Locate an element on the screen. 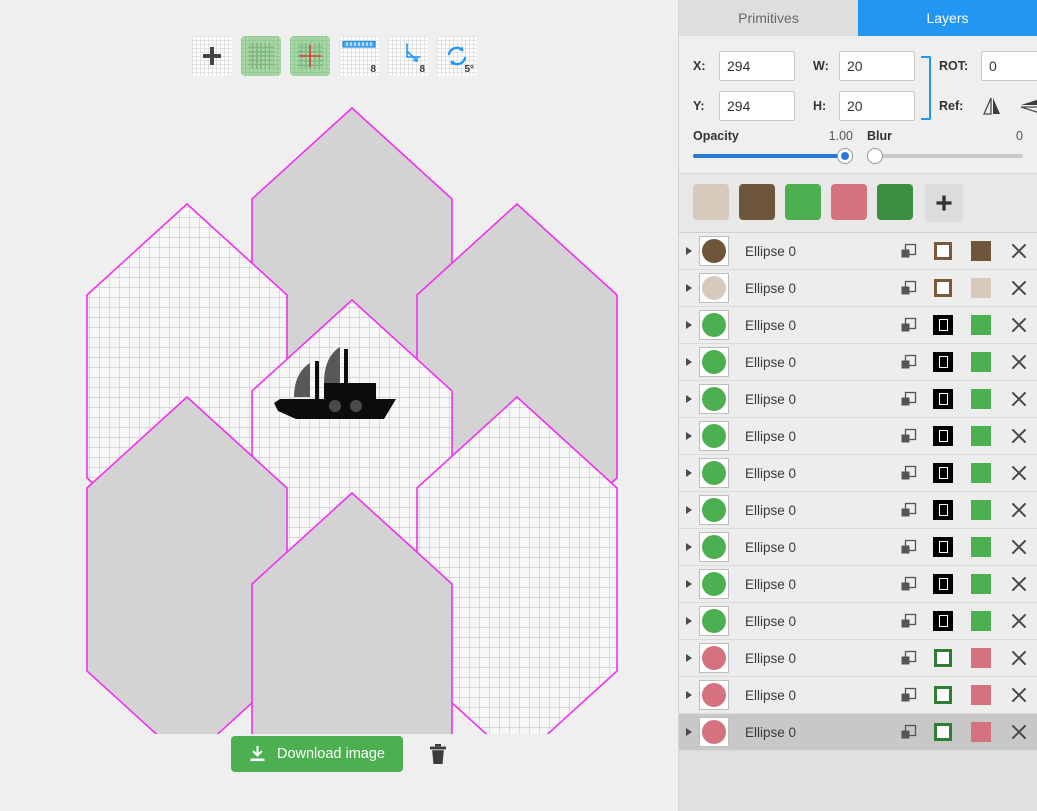  w-input is located at coordinates (877, 66).